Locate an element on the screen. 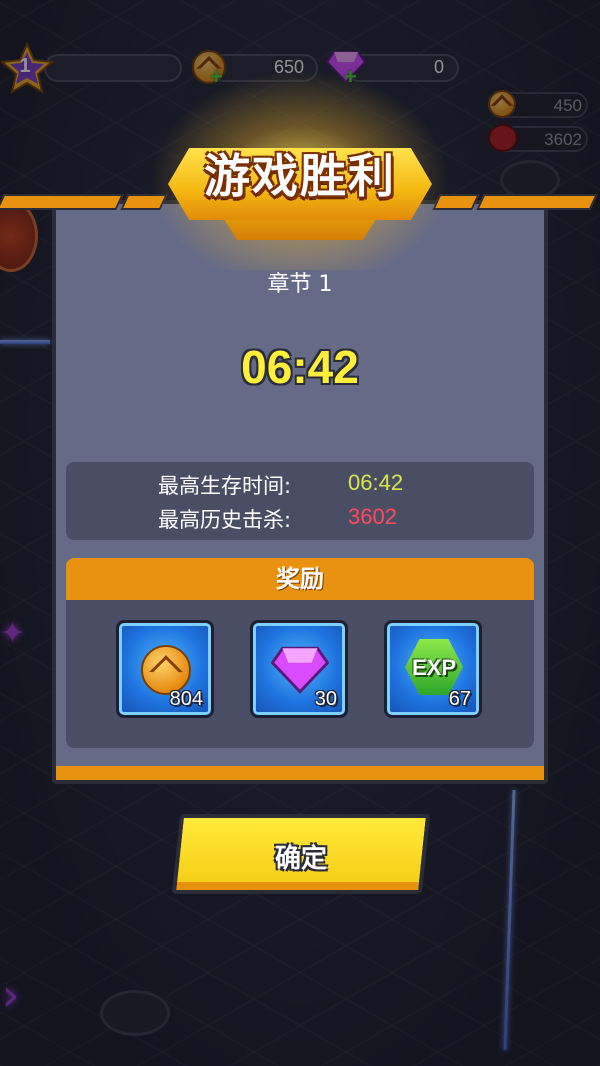 The image size is (600, 1066). best-records-box: 最高生存时间: 06:42 最高历史击杀: 3602 is located at coordinates (300, 501).